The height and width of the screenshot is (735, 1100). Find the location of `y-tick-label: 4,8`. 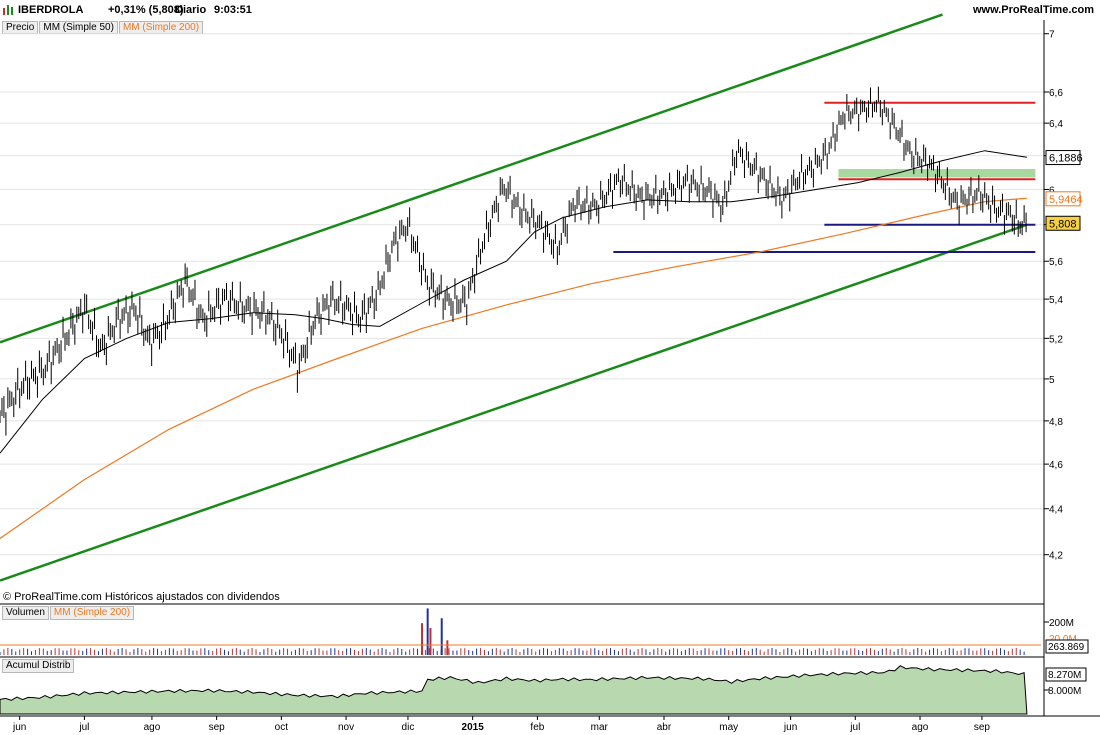

y-tick-label: 4,8 is located at coordinates (1056, 422).